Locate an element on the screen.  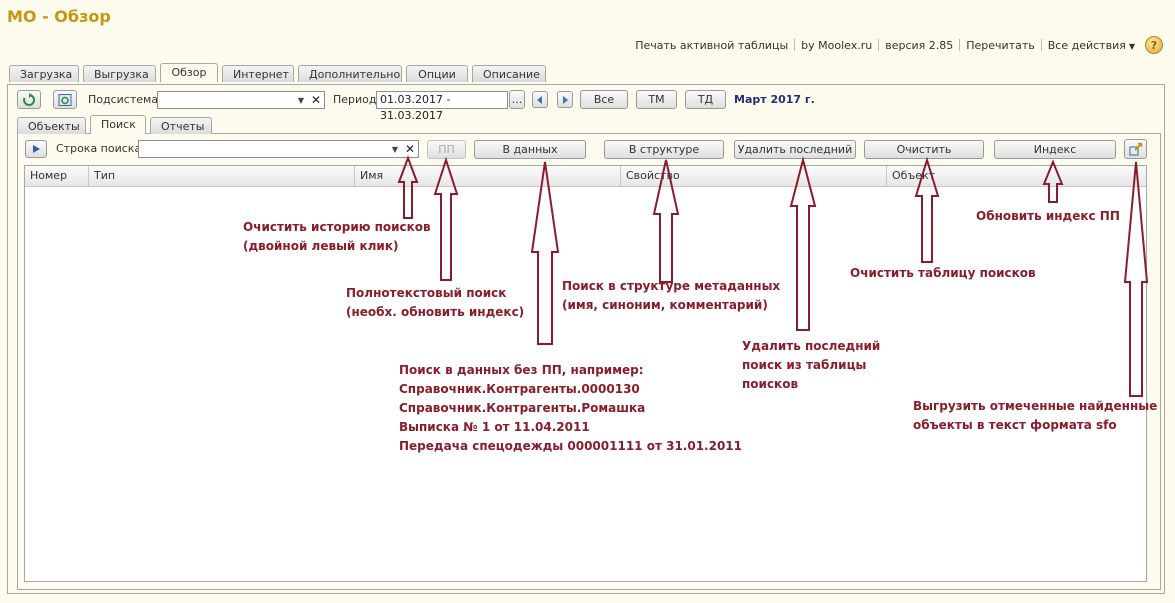
annotation-update-index: Обновить индекс ПП is located at coordinates (1048, 216).